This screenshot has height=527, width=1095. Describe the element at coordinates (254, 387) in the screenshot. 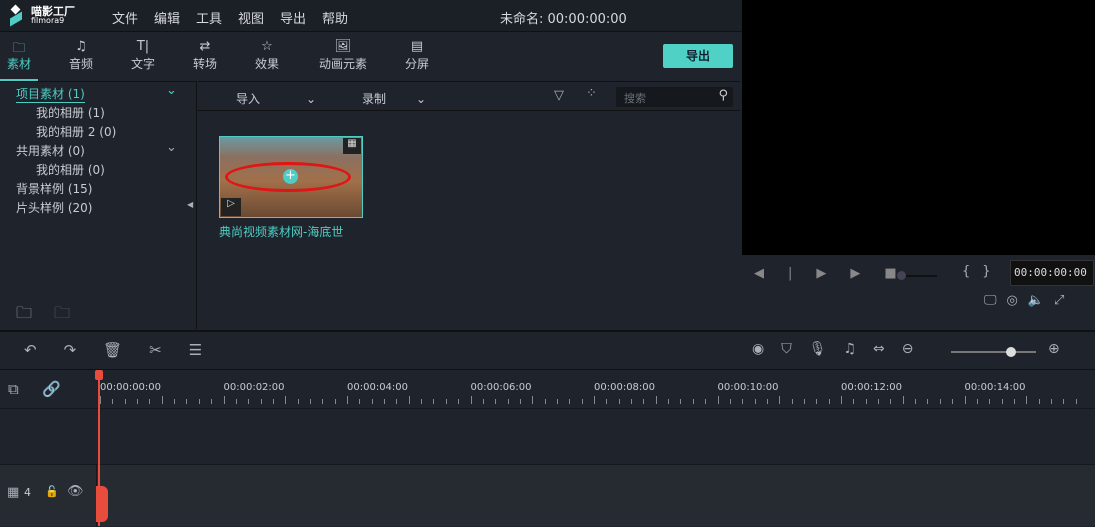

I see `ruler-label: 00:00:02:00` at that location.